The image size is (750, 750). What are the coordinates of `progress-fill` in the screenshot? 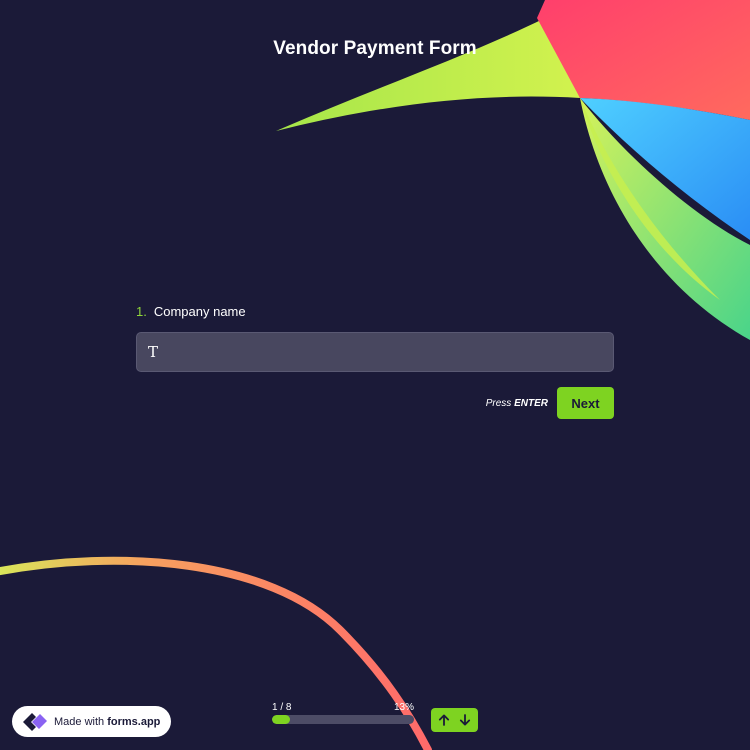 It's located at (281, 719).